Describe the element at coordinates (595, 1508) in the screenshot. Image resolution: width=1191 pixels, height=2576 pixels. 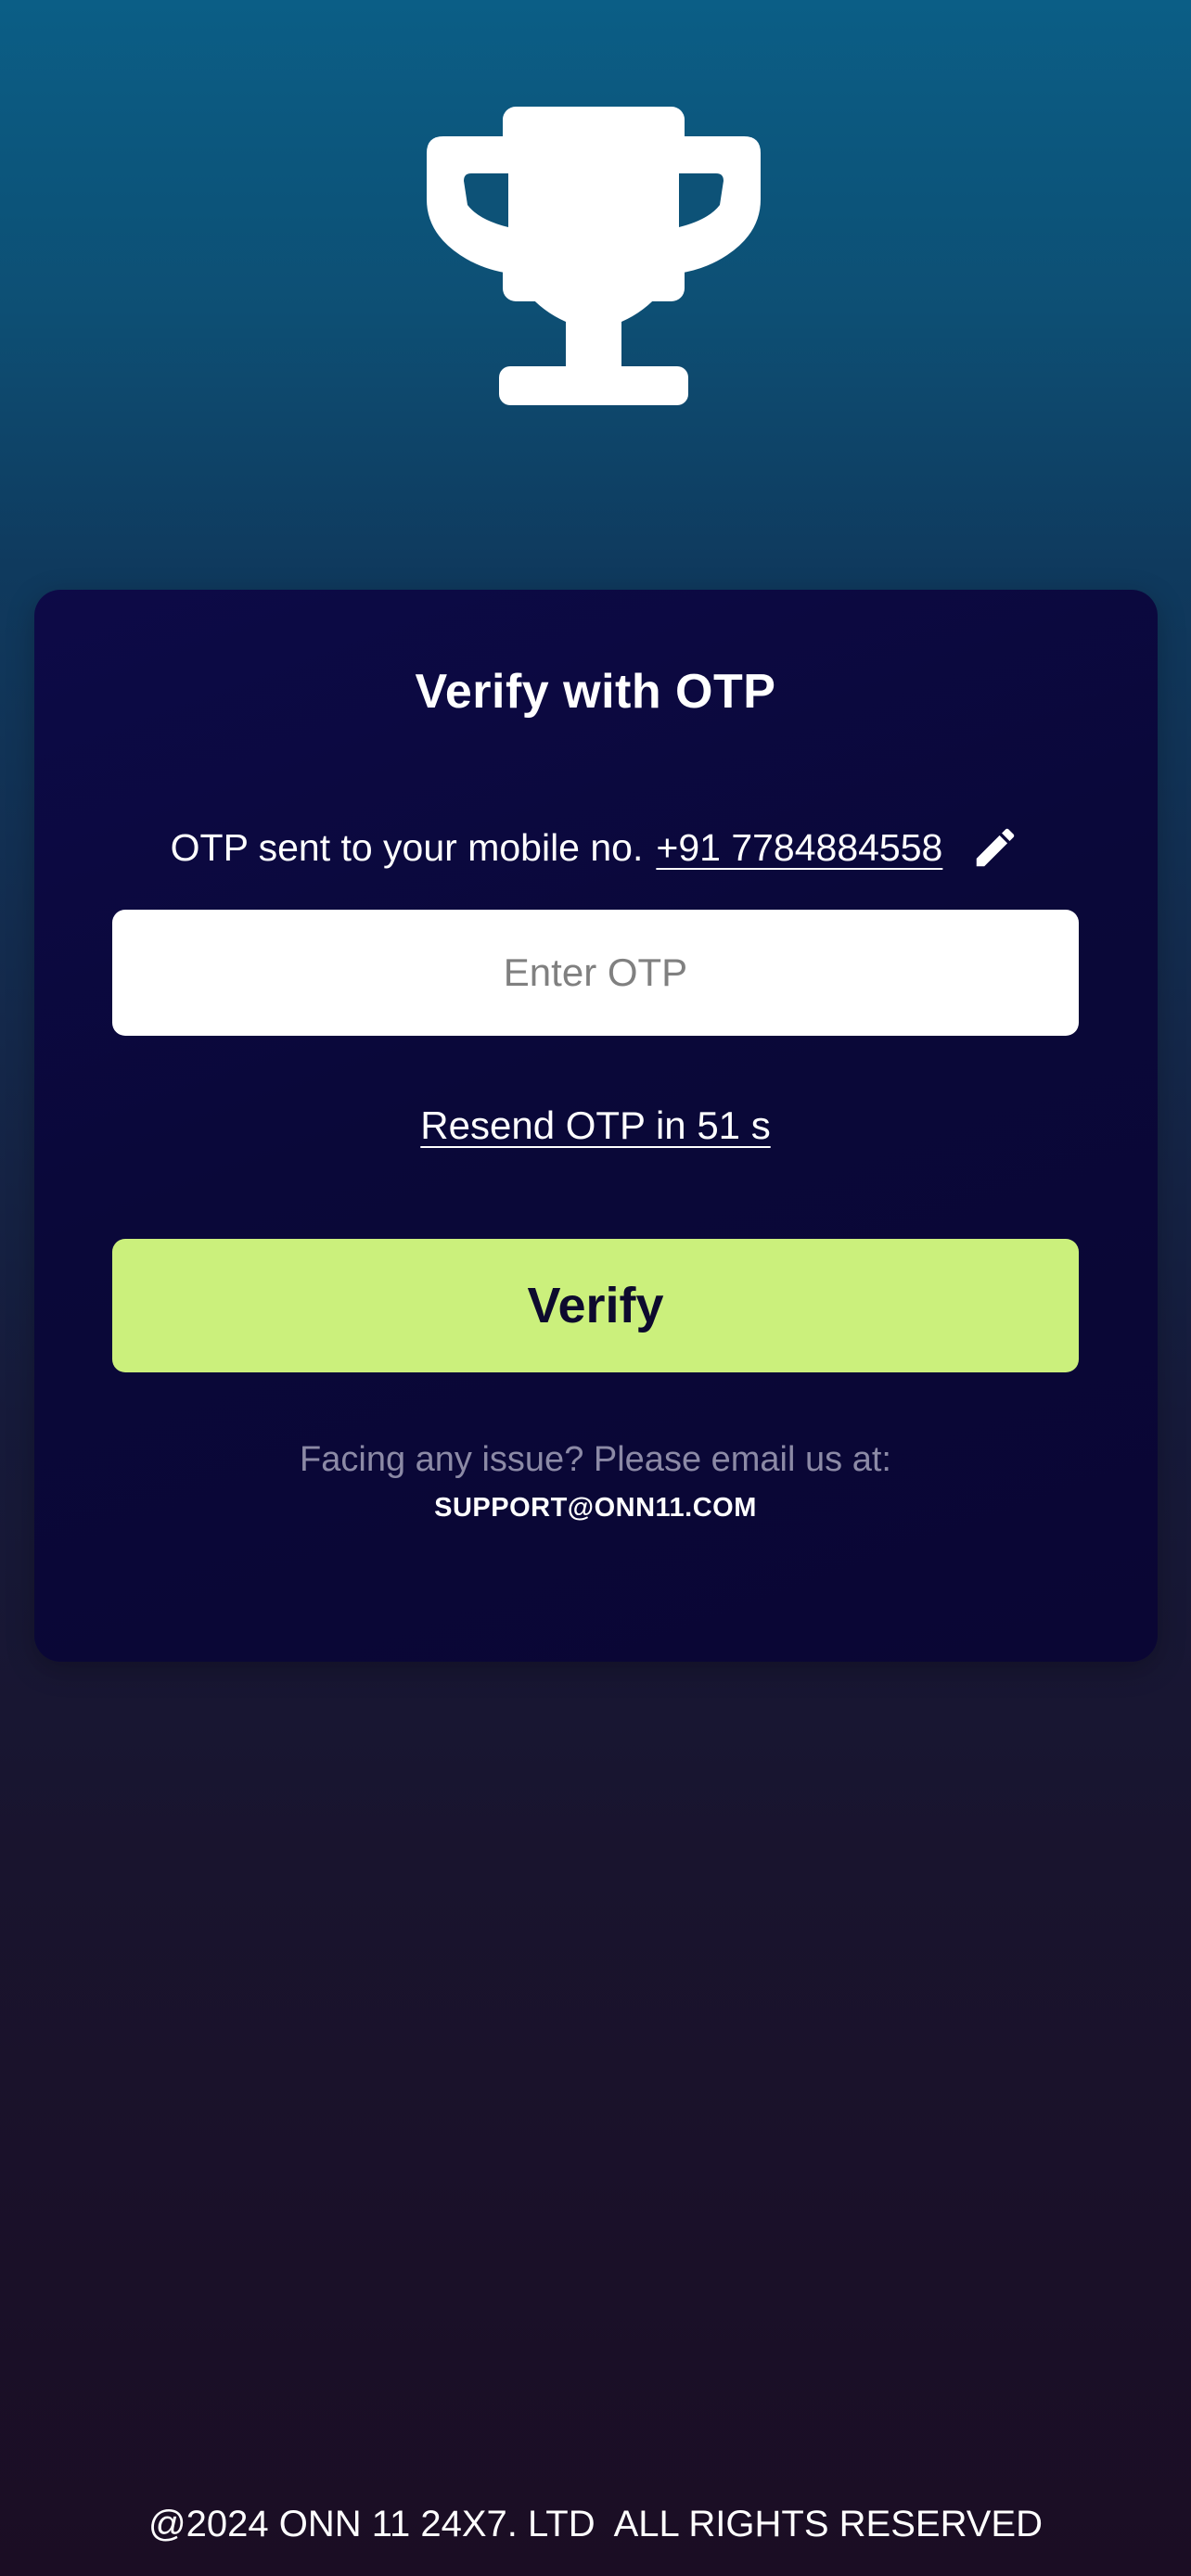
I see `support-email-link: SUPPORT@ONN11.COM` at that location.